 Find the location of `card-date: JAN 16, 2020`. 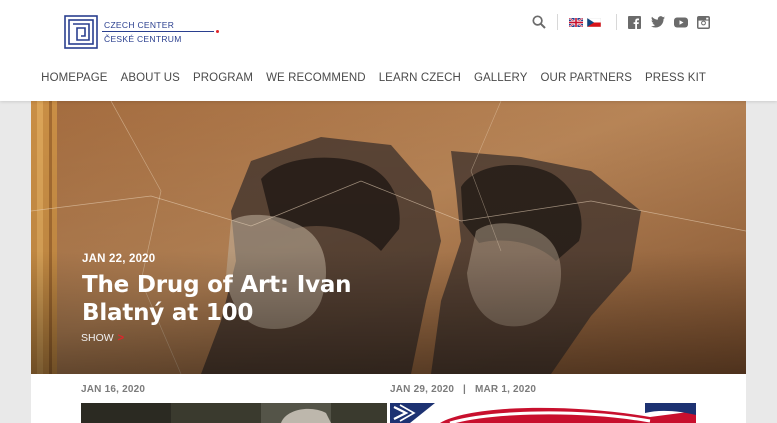

card-date: JAN 16, 2020 is located at coordinates (113, 389).